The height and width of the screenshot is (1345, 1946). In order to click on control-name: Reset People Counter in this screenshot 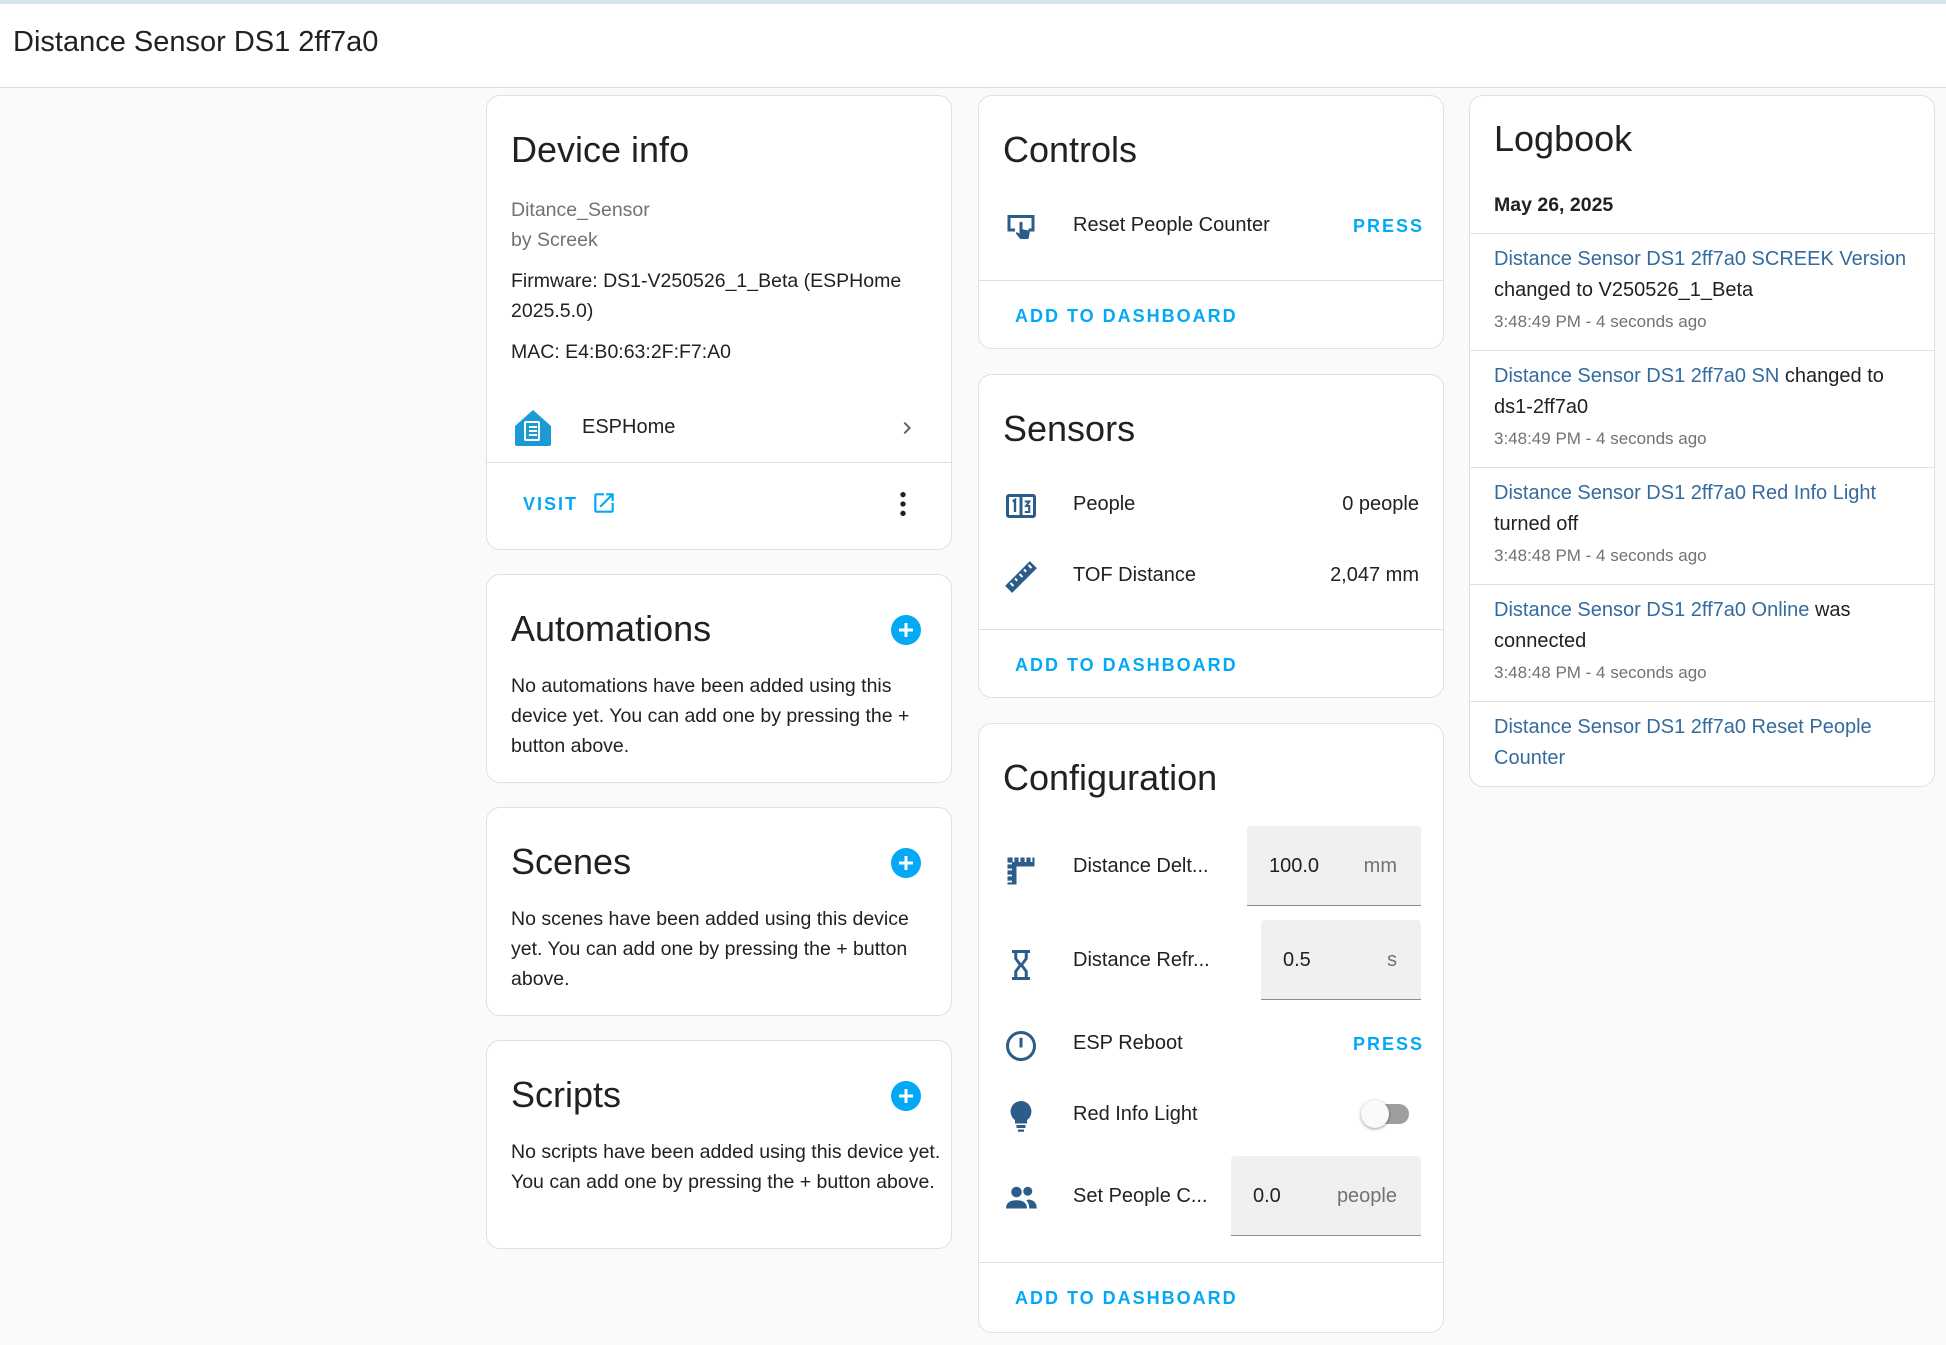, I will do `click(1171, 225)`.